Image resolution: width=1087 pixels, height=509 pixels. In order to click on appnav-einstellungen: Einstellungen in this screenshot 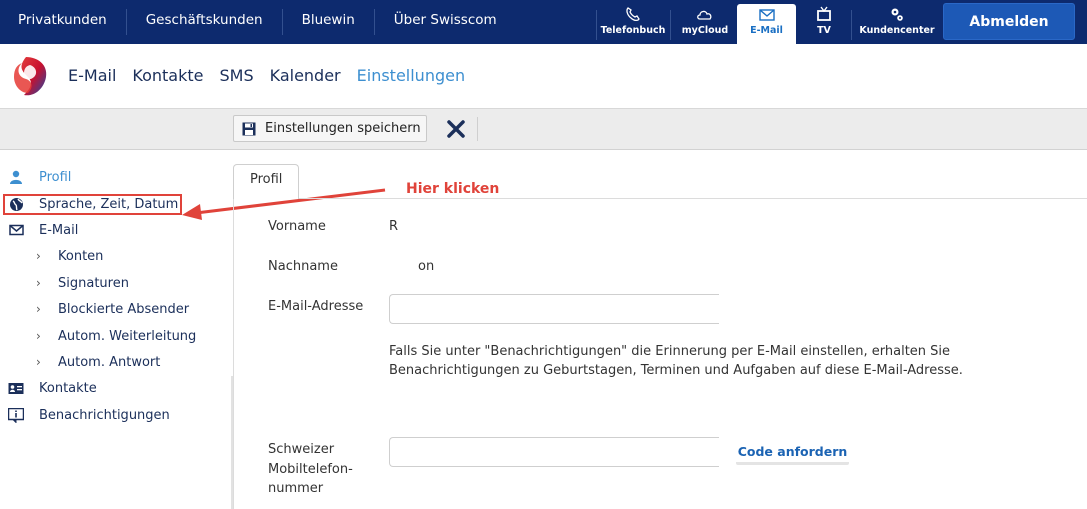, I will do `click(411, 75)`.